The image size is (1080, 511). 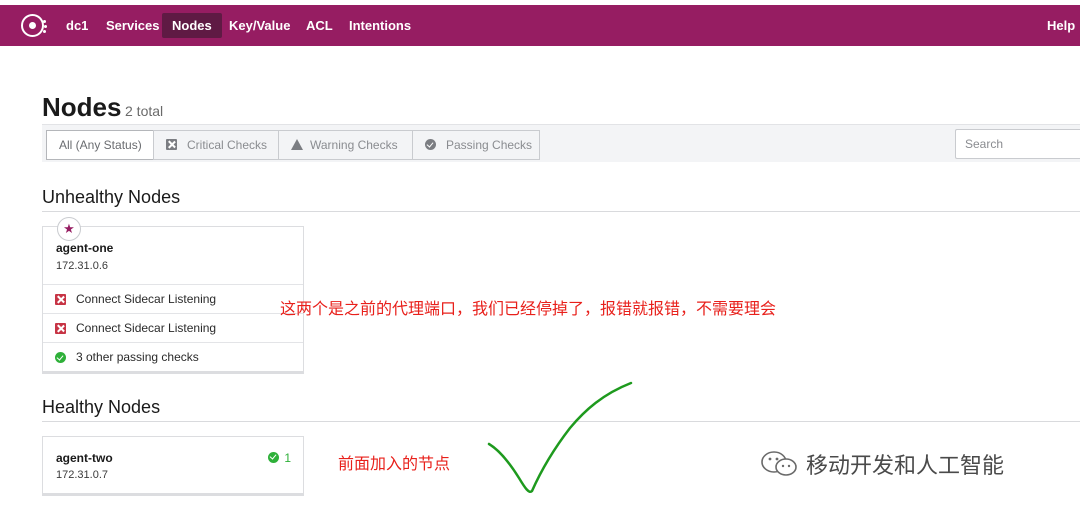 I want to click on nav-nodes: Nodes, so click(x=192, y=25).